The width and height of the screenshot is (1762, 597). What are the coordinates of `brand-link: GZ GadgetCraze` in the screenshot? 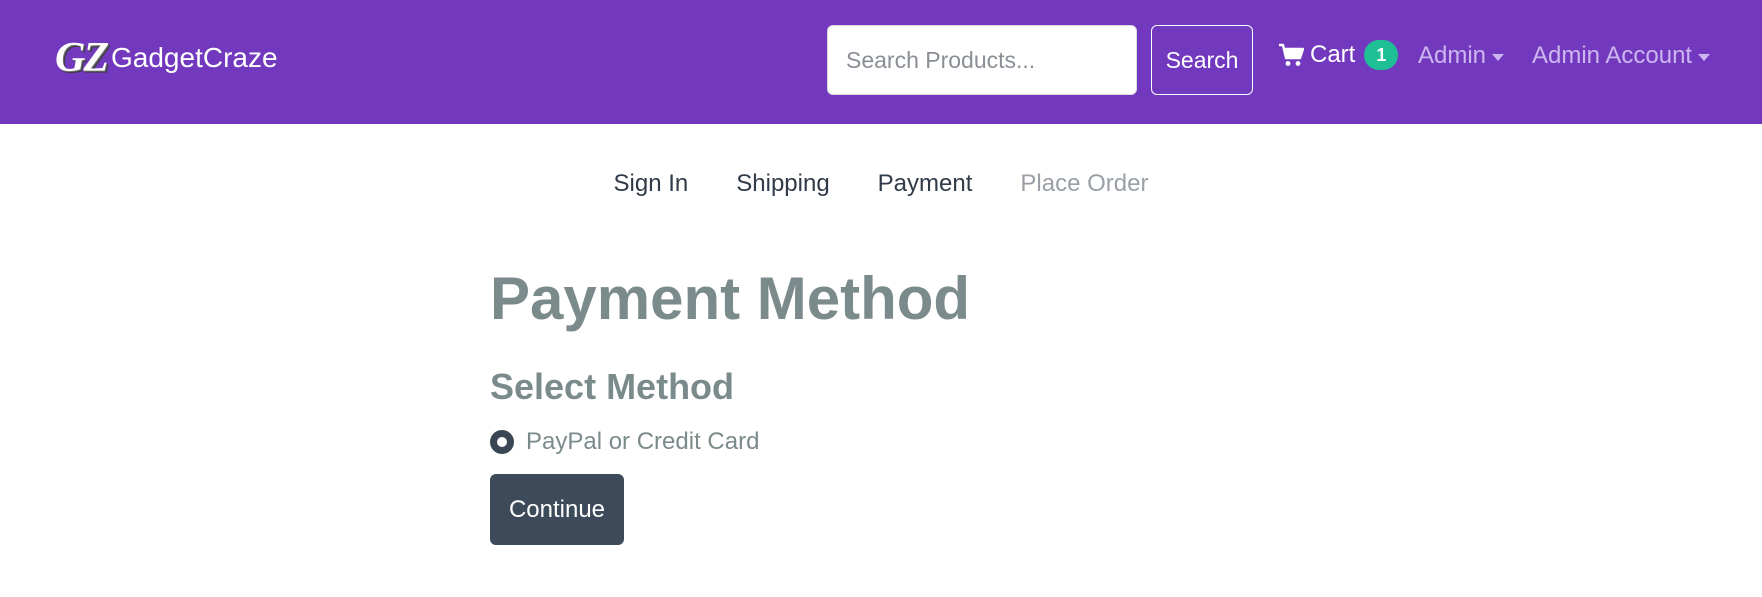 It's located at (166, 58).